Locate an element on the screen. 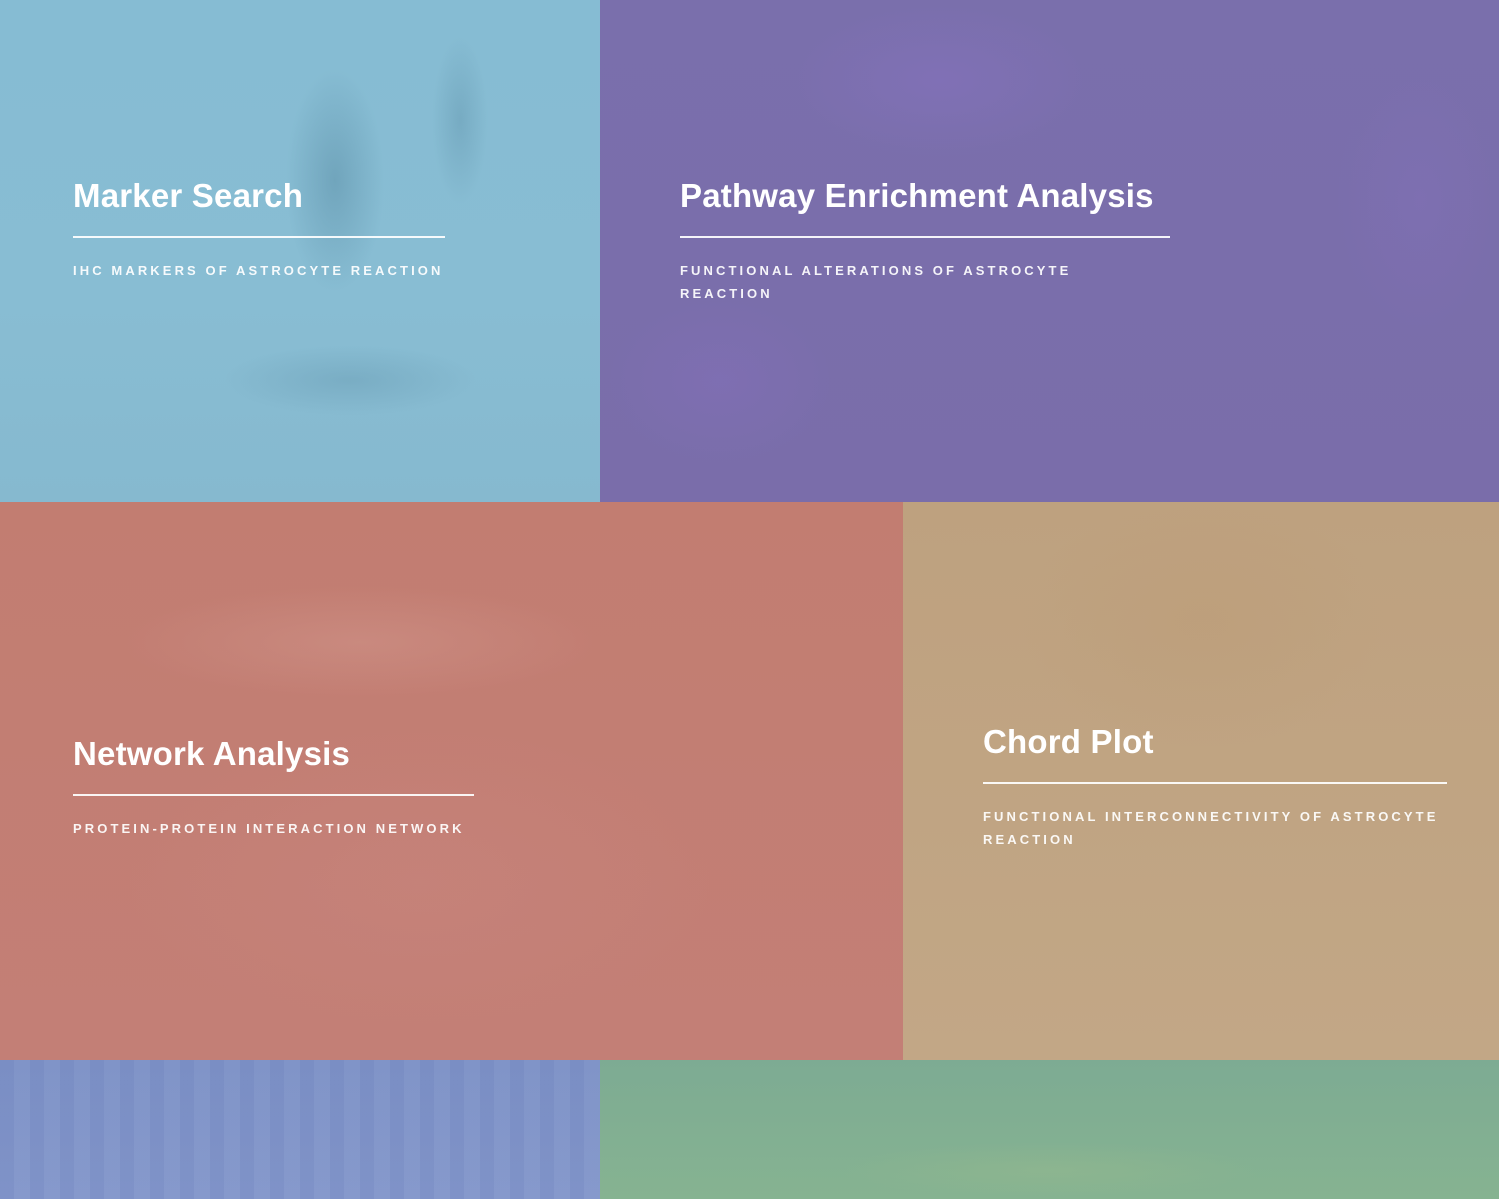 This screenshot has height=1199, width=1499. tile-background-racks is located at coordinates (300, 1129).